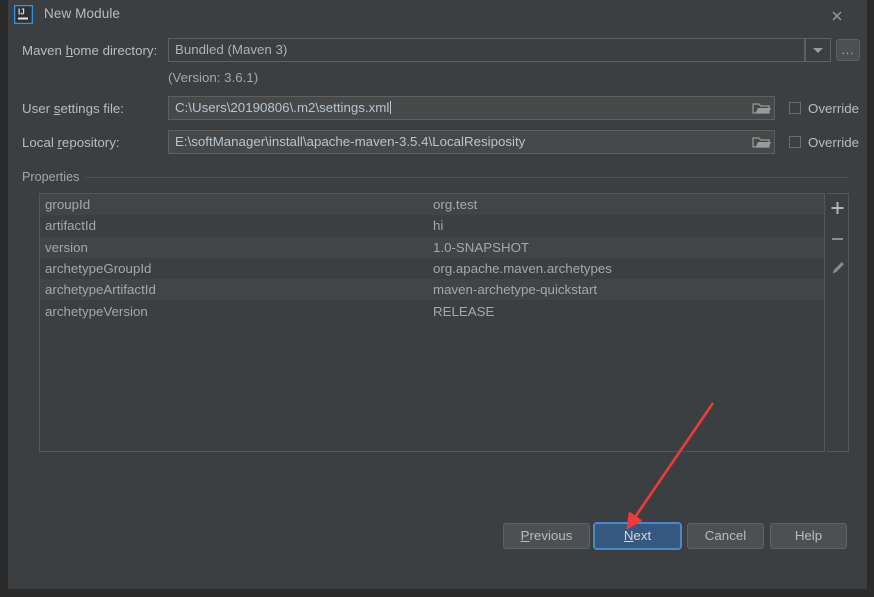 The image size is (874, 597). What do you see at coordinates (471, 108) in the screenshot?
I see `user-settings-file-input: C:\Users\20190806\.m2\settings.xml` at bounding box center [471, 108].